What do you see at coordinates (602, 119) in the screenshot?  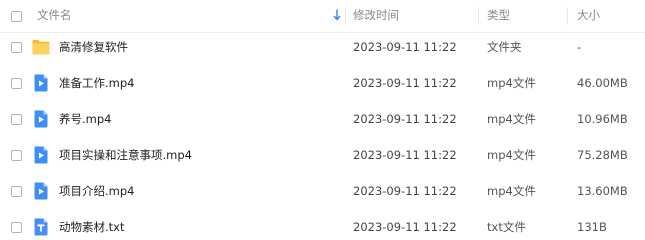 I see `file-size: 10.96MB` at bounding box center [602, 119].